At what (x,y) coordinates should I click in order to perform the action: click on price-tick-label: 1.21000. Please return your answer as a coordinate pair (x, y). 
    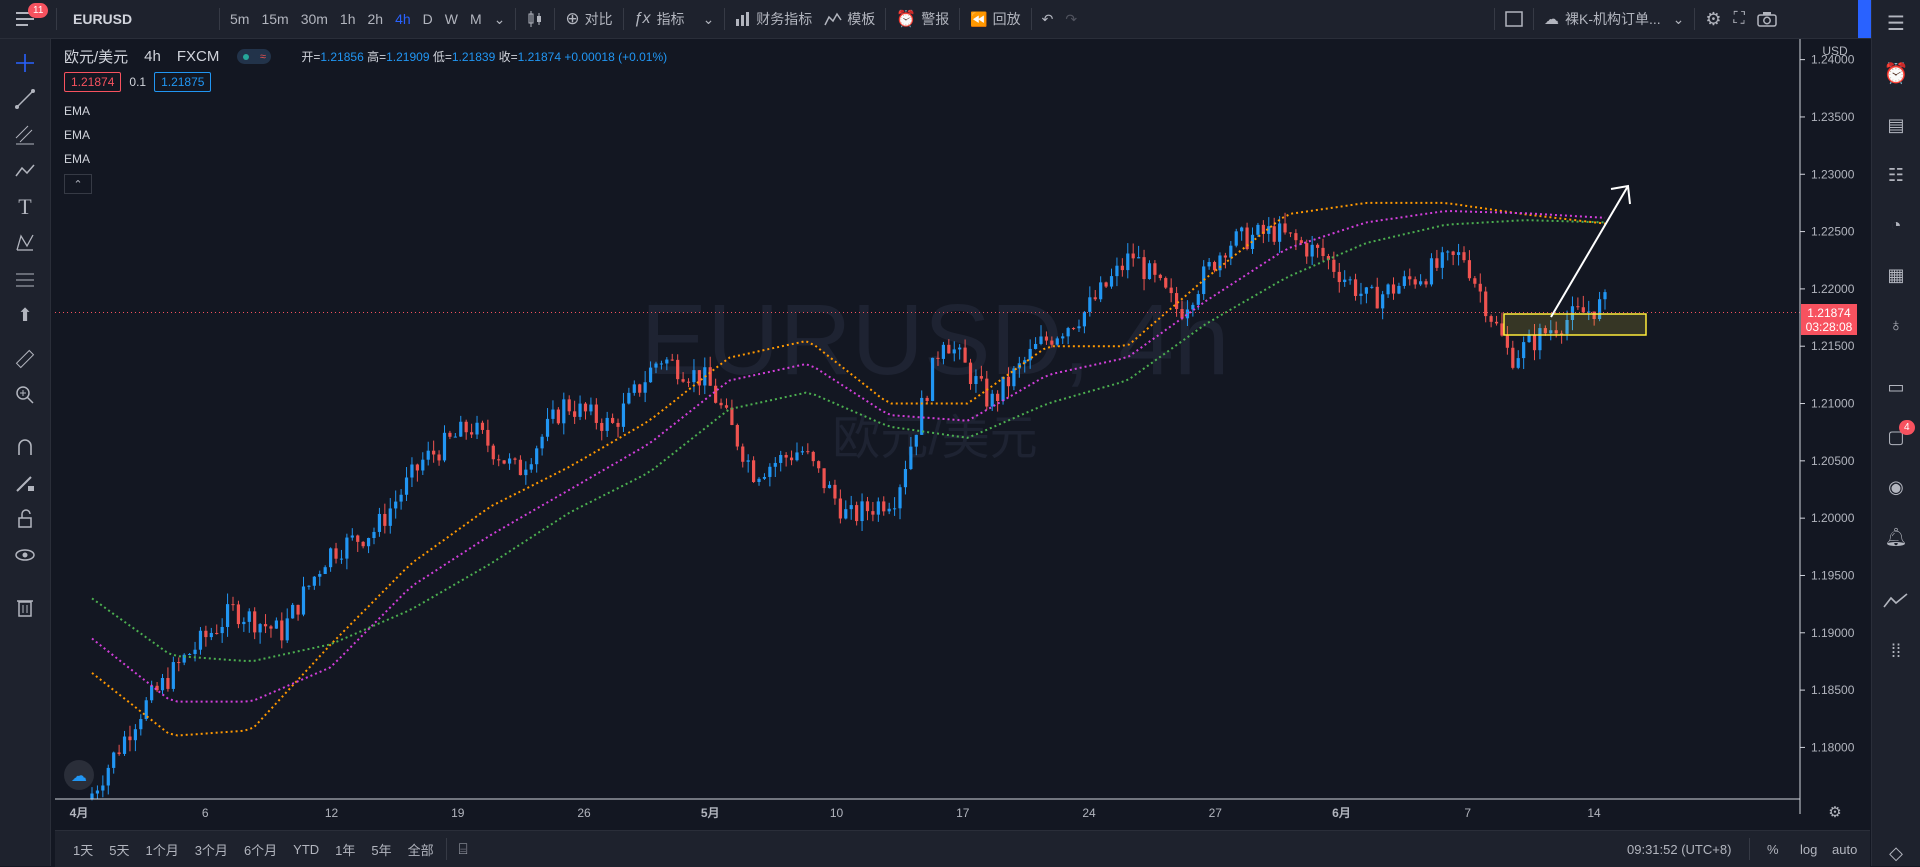
    Looking at the image, I should click on (1833, 404).